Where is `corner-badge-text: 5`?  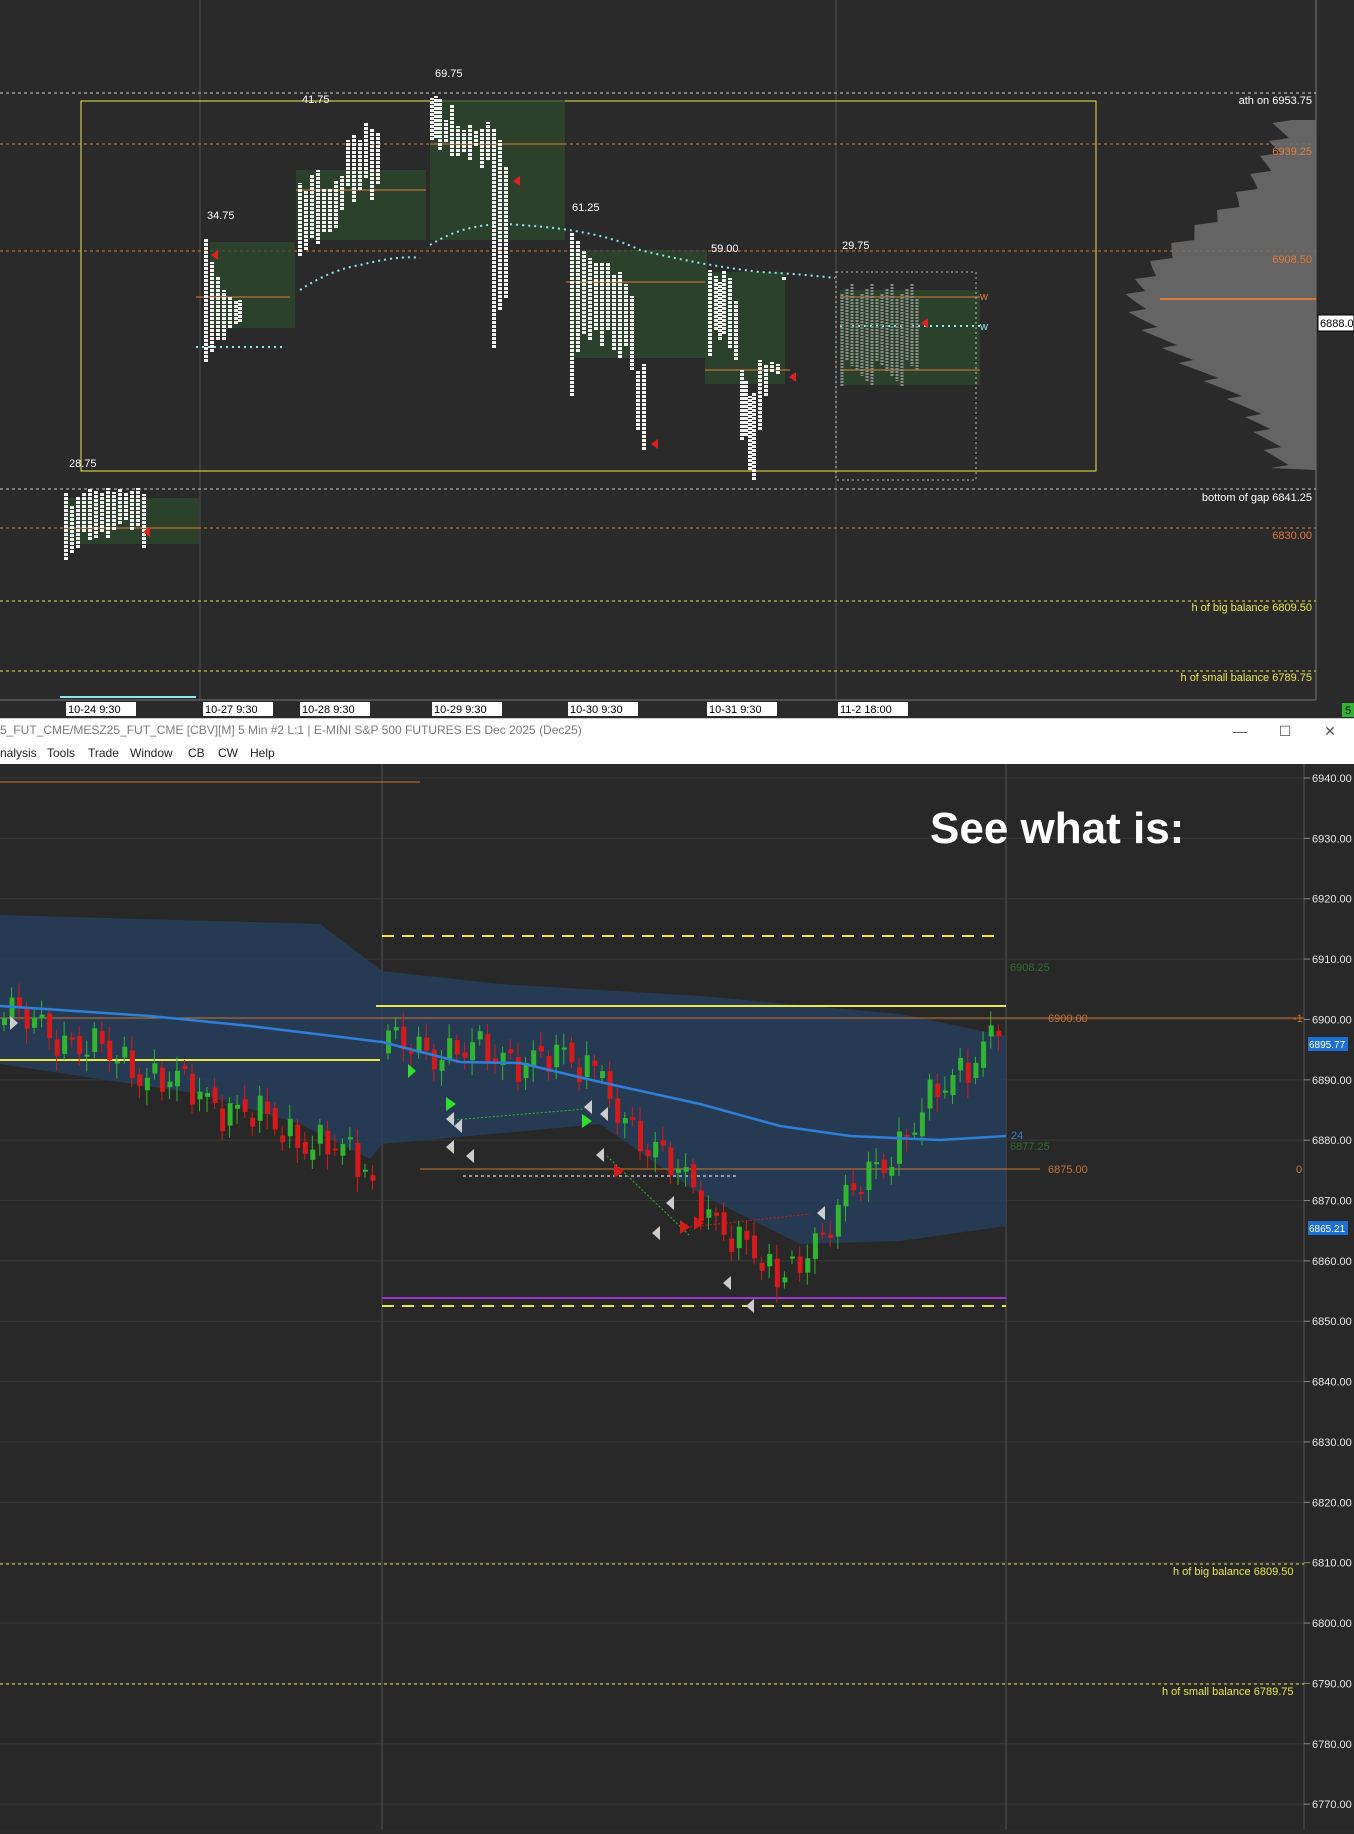
corner-badge-text: 5 is located at coordinates (1348, 711).